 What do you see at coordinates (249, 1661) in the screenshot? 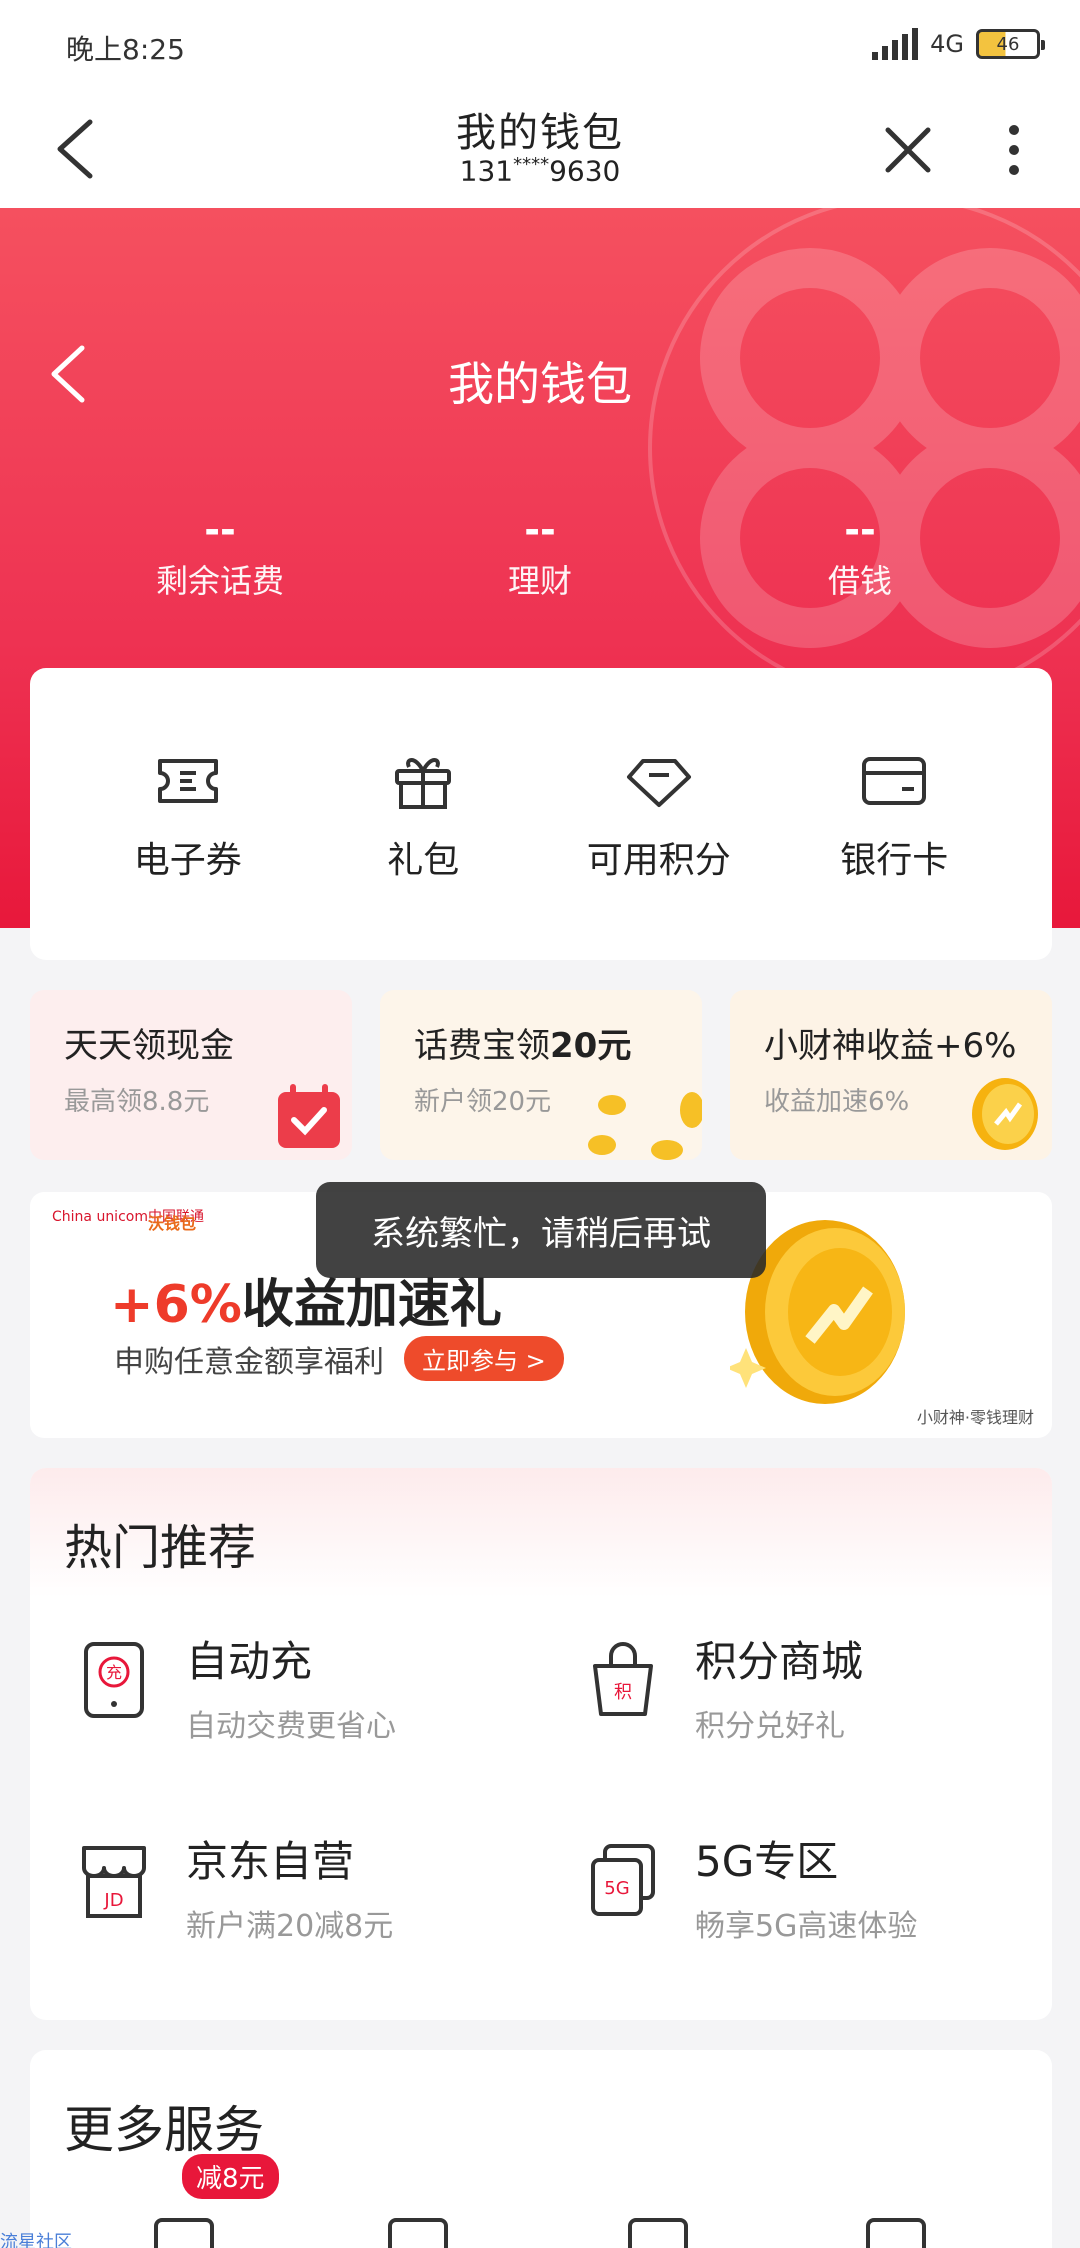
I see `item-name: 自动充` at bounding box center [249, 1661].